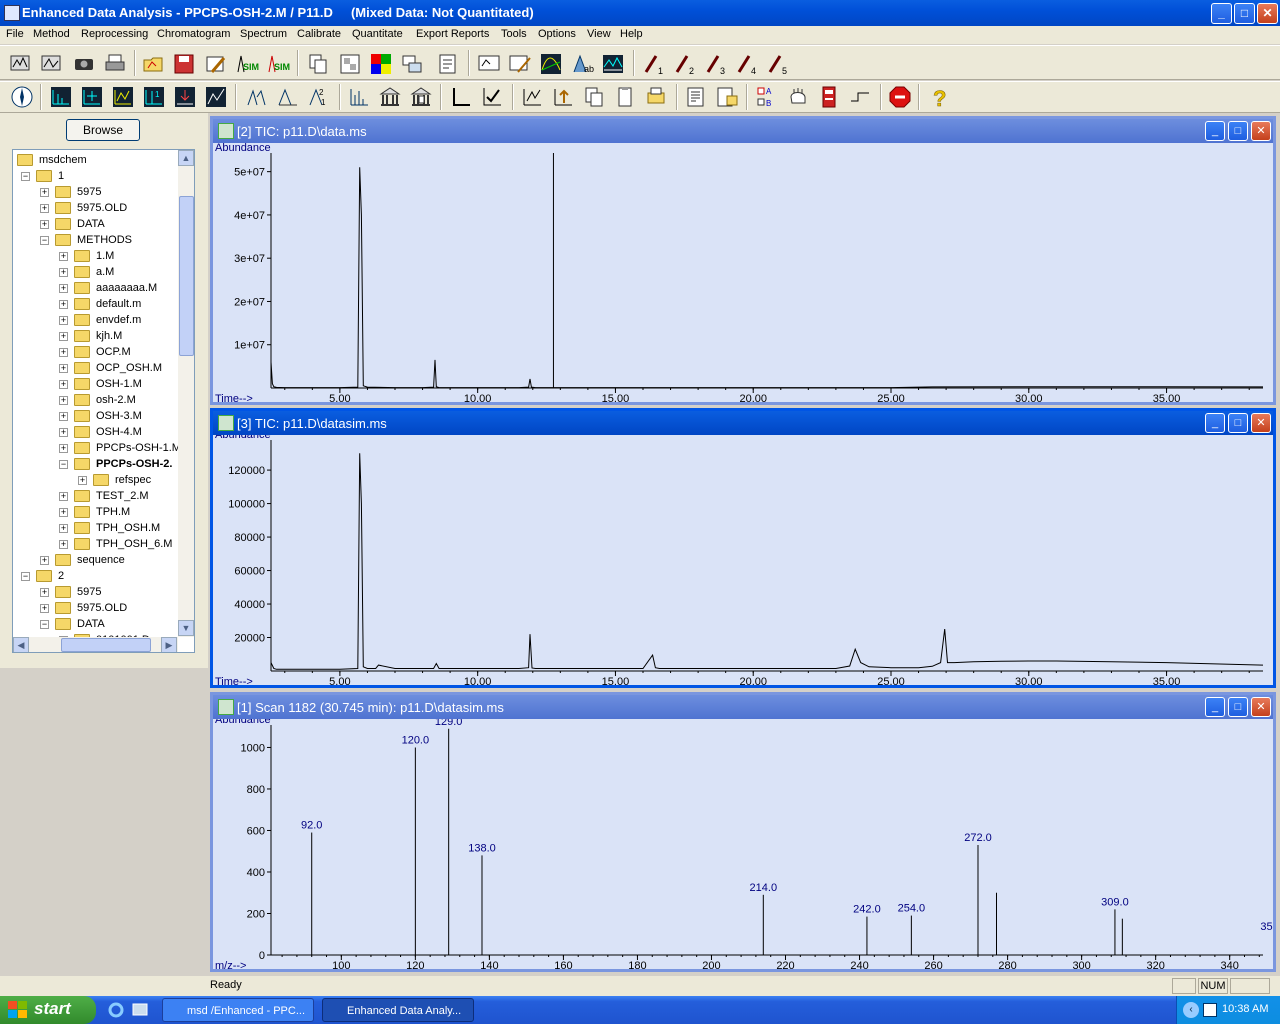 The image size is (1280, 1024). What do you see at coordinates (95, 560) in the screenshot?
I see `tree-node: + sequence` at bounding box center [95, 560].